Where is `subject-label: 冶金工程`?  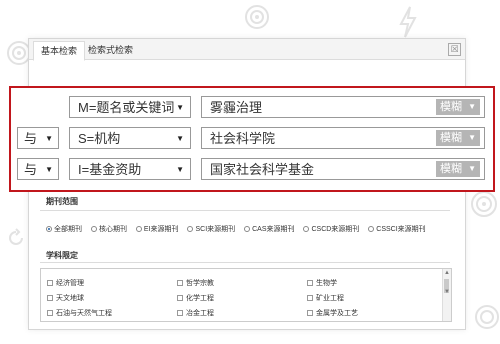
subject-label: 冶金工程 is located at coordinates (200, 313).